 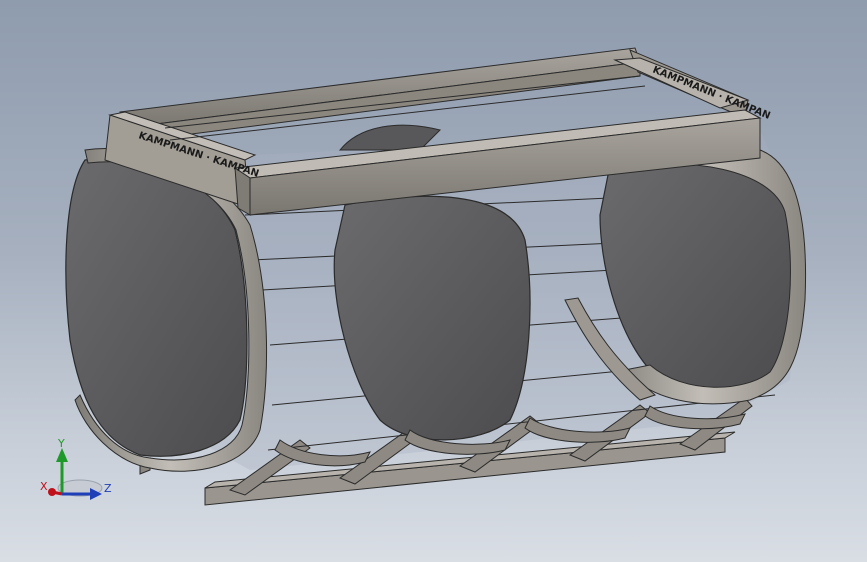 I want to click on x-axis-label: X, so click(x=44, y=486).